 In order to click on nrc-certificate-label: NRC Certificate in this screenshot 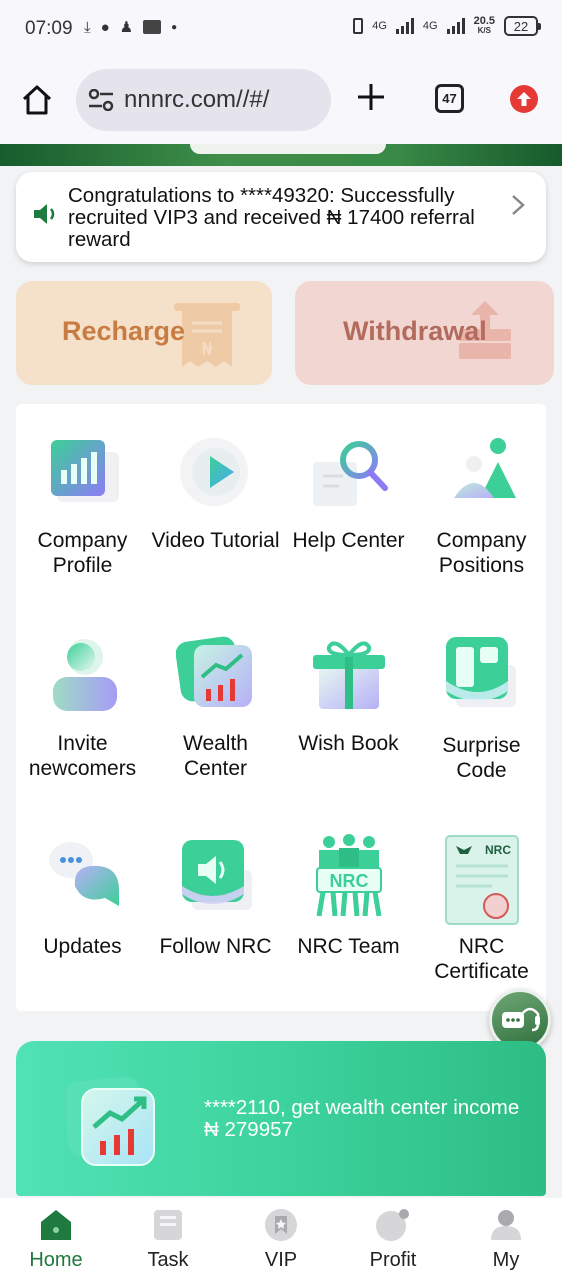, I will do `click(481, 959)`.